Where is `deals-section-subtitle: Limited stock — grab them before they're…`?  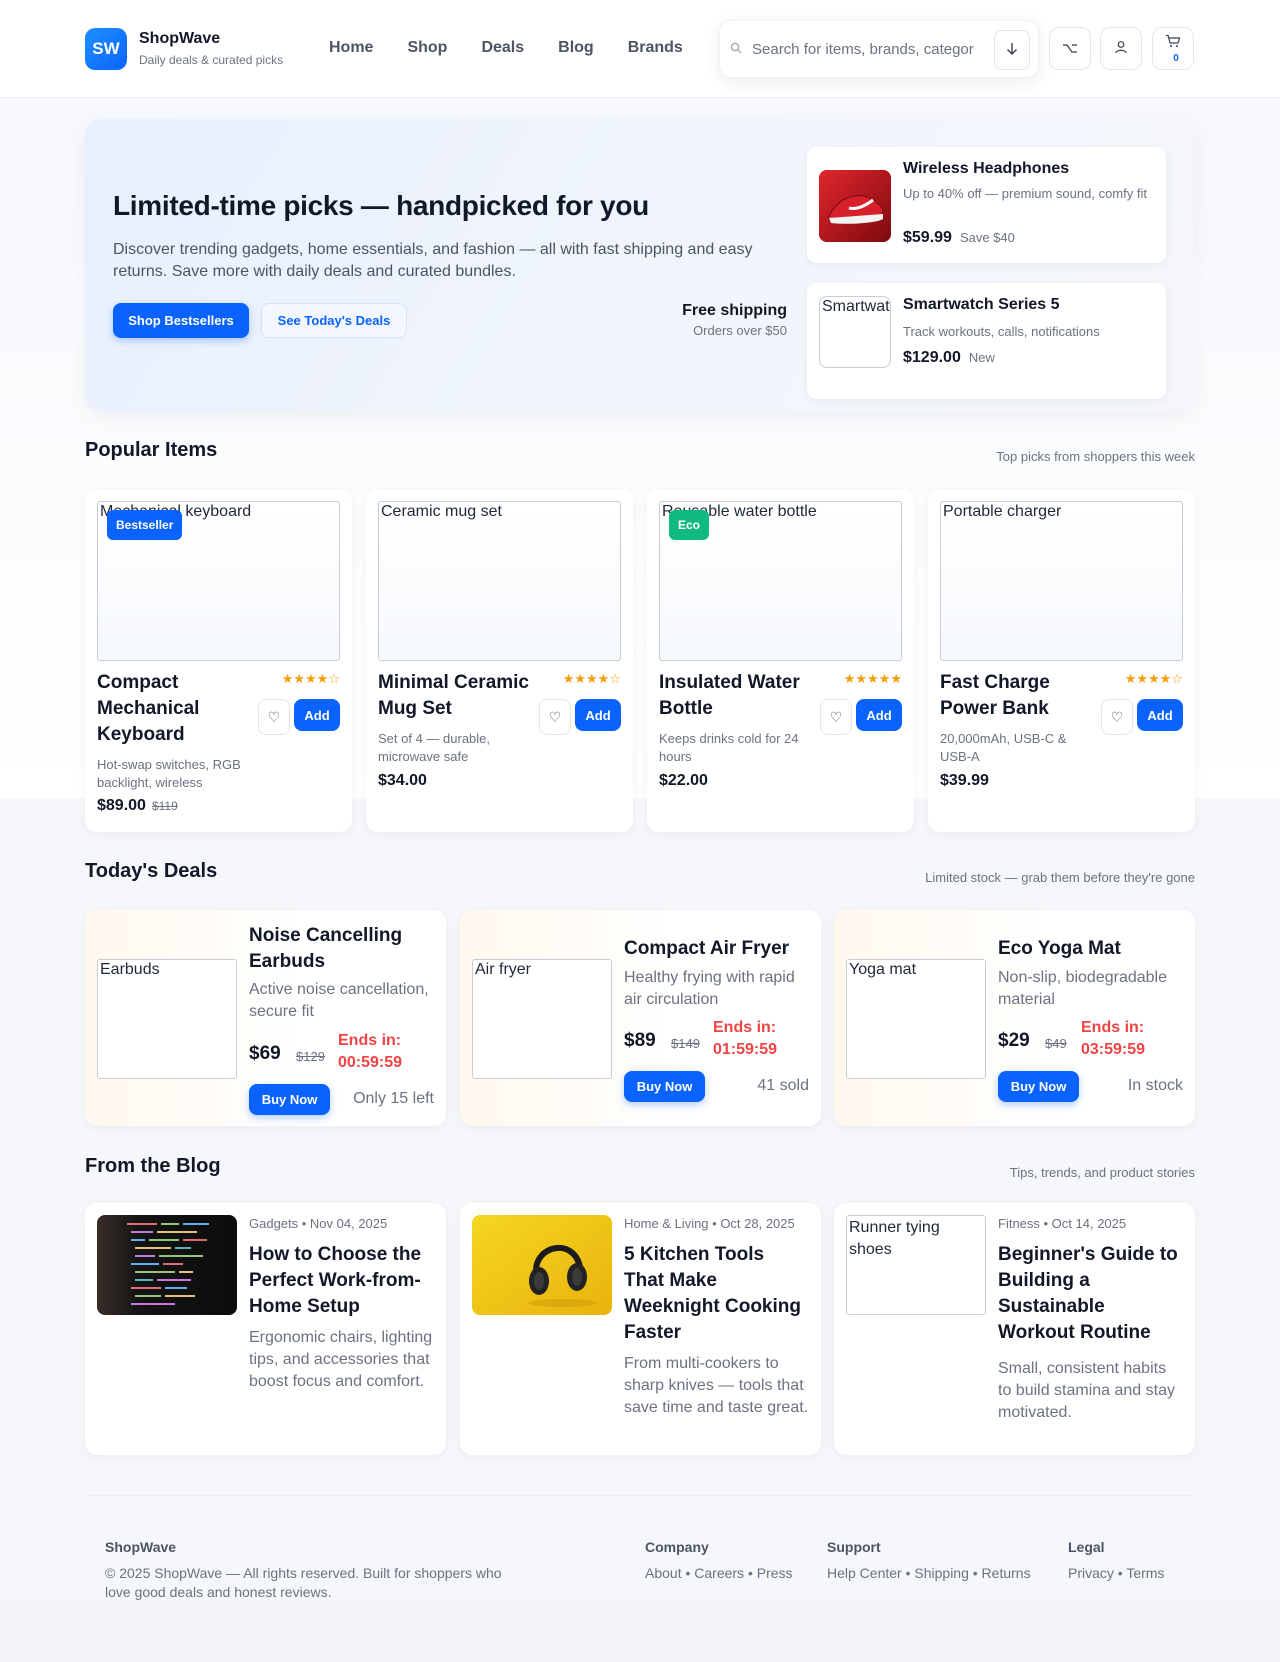 deals-section-subtitle: Limited stock — grab them before they're… is located at coordinates (1060, 877).